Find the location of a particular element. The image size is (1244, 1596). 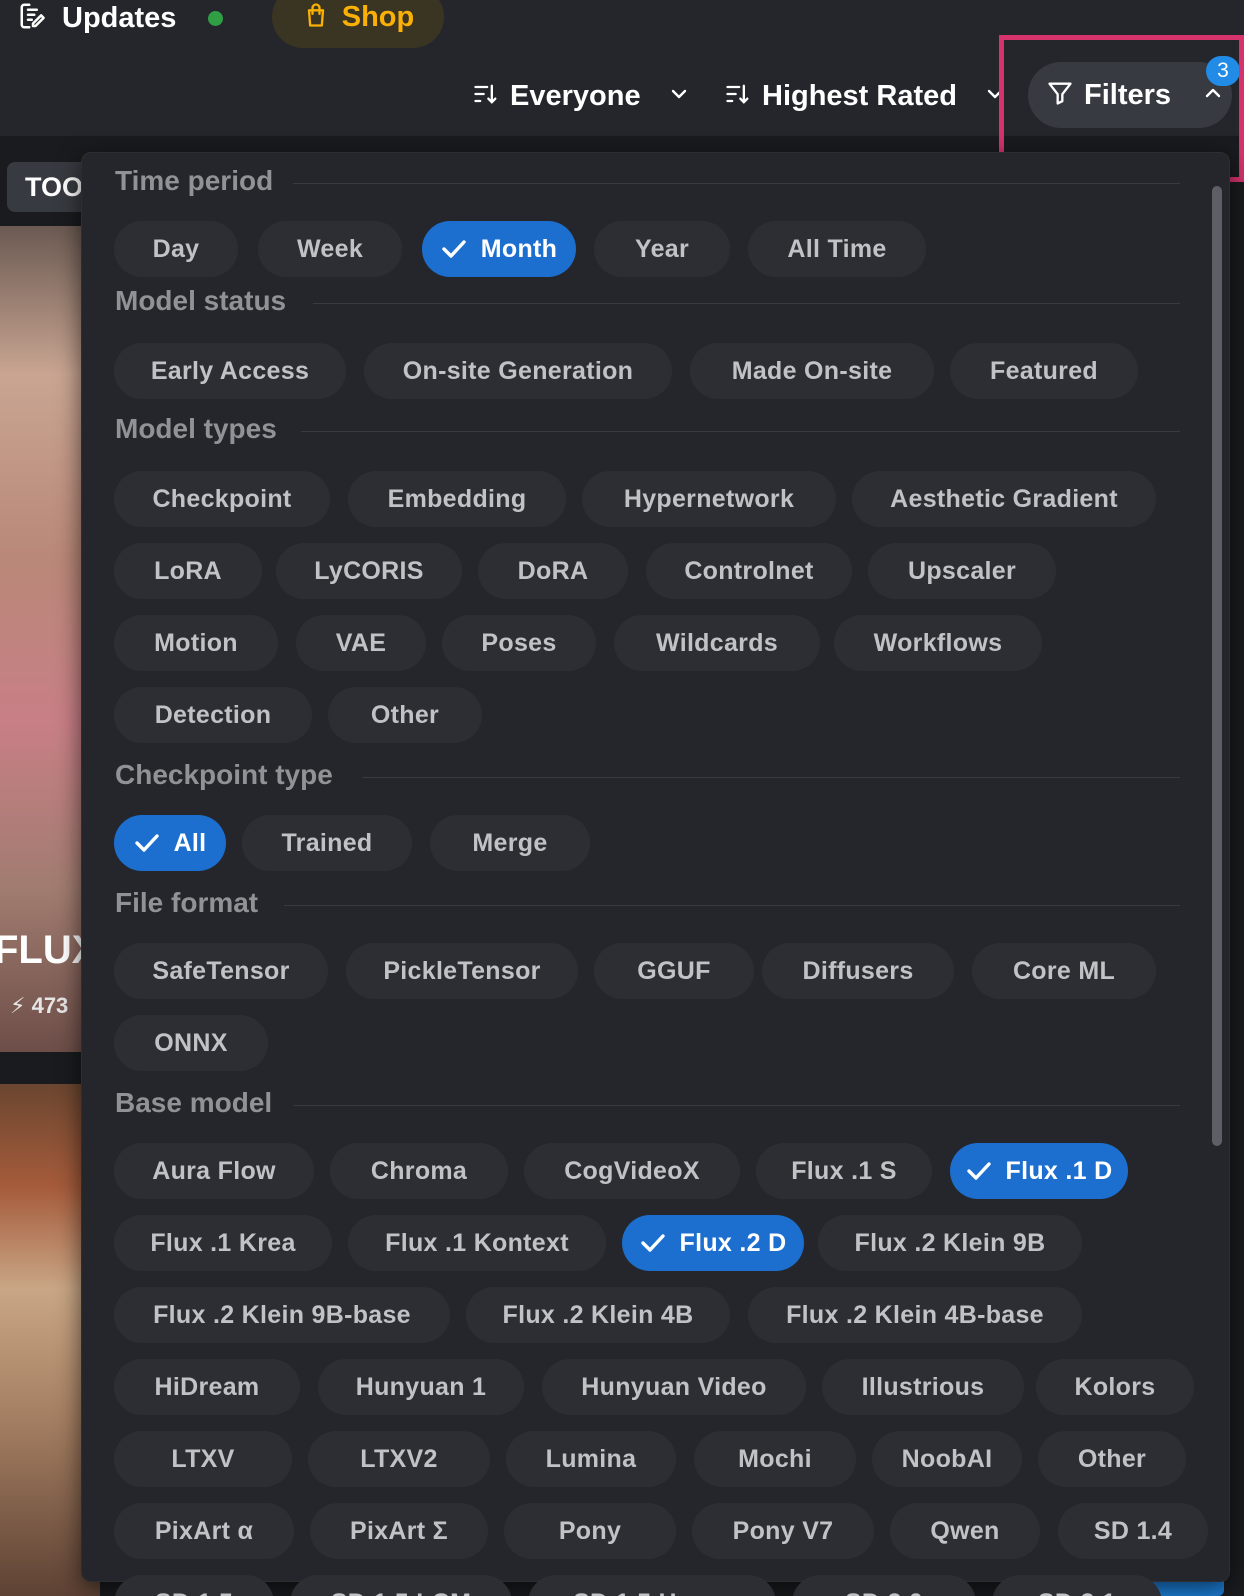

chip-label: Chroma is located at coordinates (419, 1170).